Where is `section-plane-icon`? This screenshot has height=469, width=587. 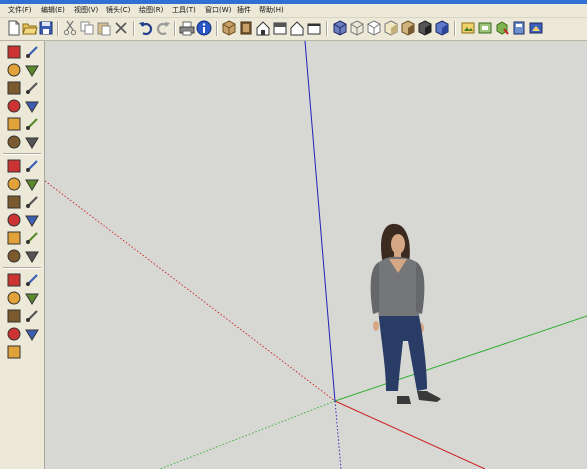
section-plane-icon is located at coordinates (14, 256).